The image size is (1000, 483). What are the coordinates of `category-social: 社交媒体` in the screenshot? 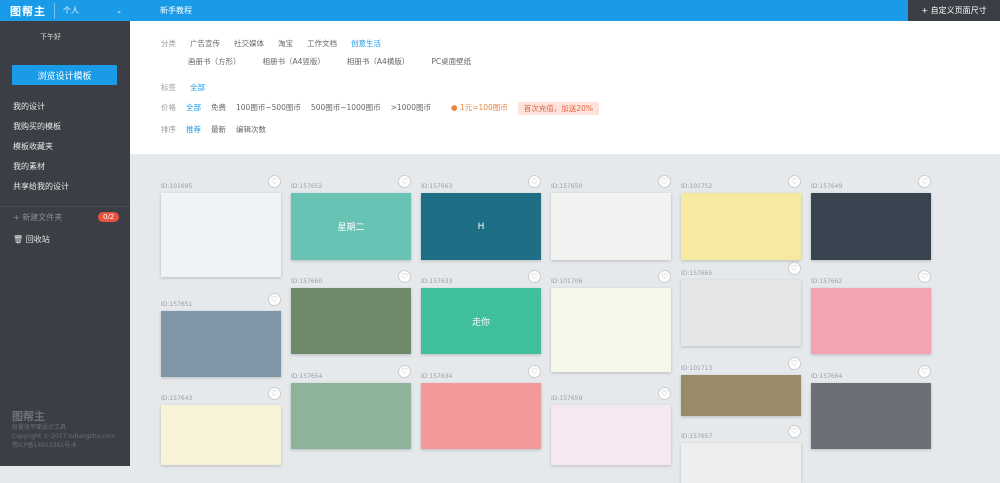 It's located at (249, 43).